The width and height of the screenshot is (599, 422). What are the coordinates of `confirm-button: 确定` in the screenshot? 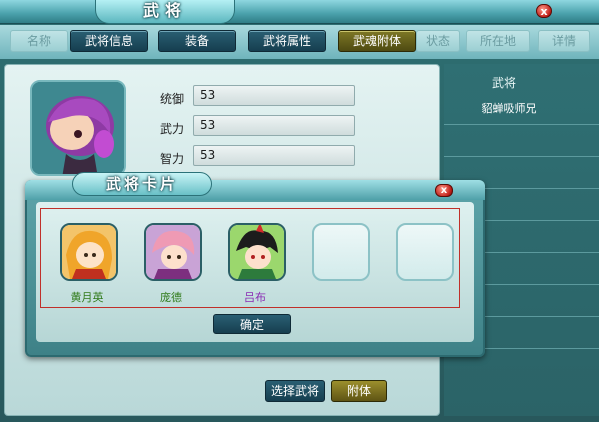 It's located at (252, 324).